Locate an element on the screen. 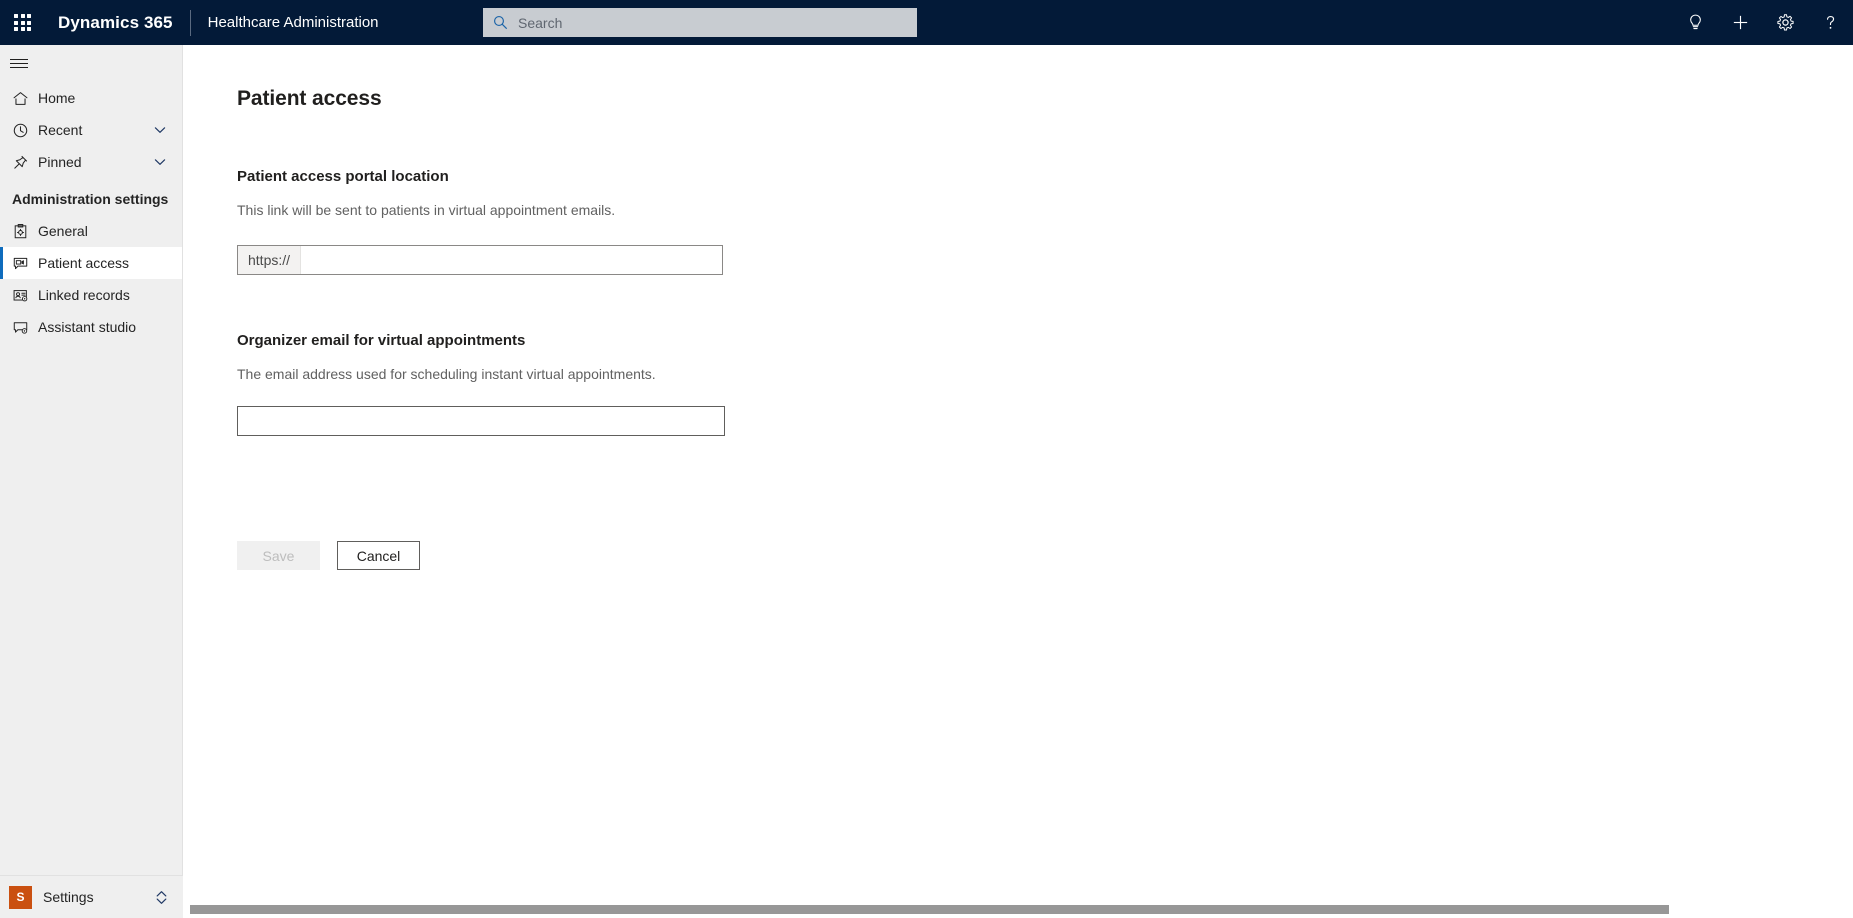 Image resolution: width=1853 pixels, height=918 pixels. portal-location-input is located at coordinates (511, 260).